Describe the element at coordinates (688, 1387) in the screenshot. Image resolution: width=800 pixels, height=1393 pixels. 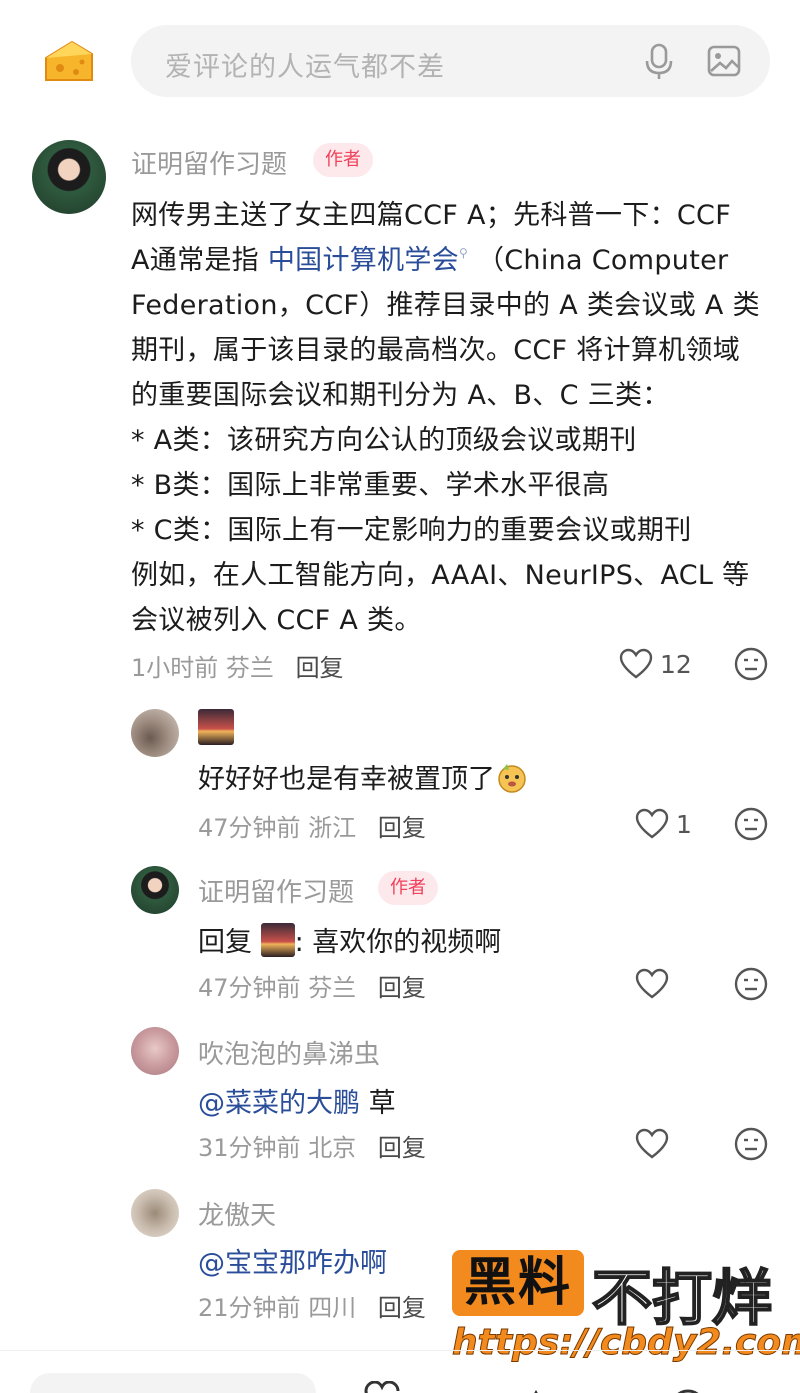
I see `comment-icon` at that location.